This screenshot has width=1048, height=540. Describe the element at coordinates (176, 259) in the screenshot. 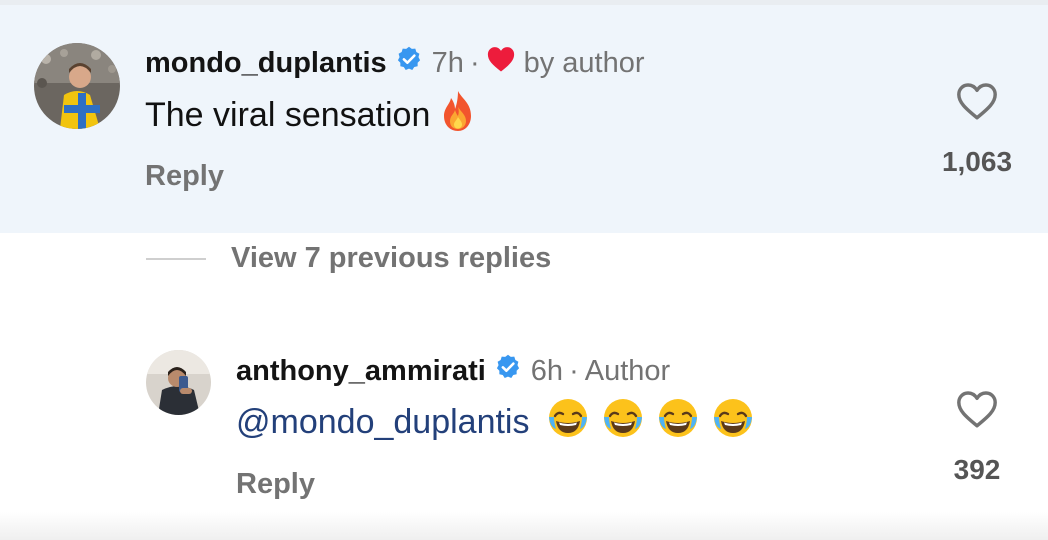

I see `thread-divider-line` at that location.